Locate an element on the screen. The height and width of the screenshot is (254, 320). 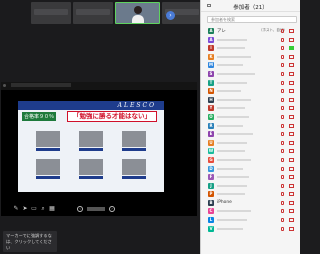
participant-row: C is located at coordinates (252, 211).